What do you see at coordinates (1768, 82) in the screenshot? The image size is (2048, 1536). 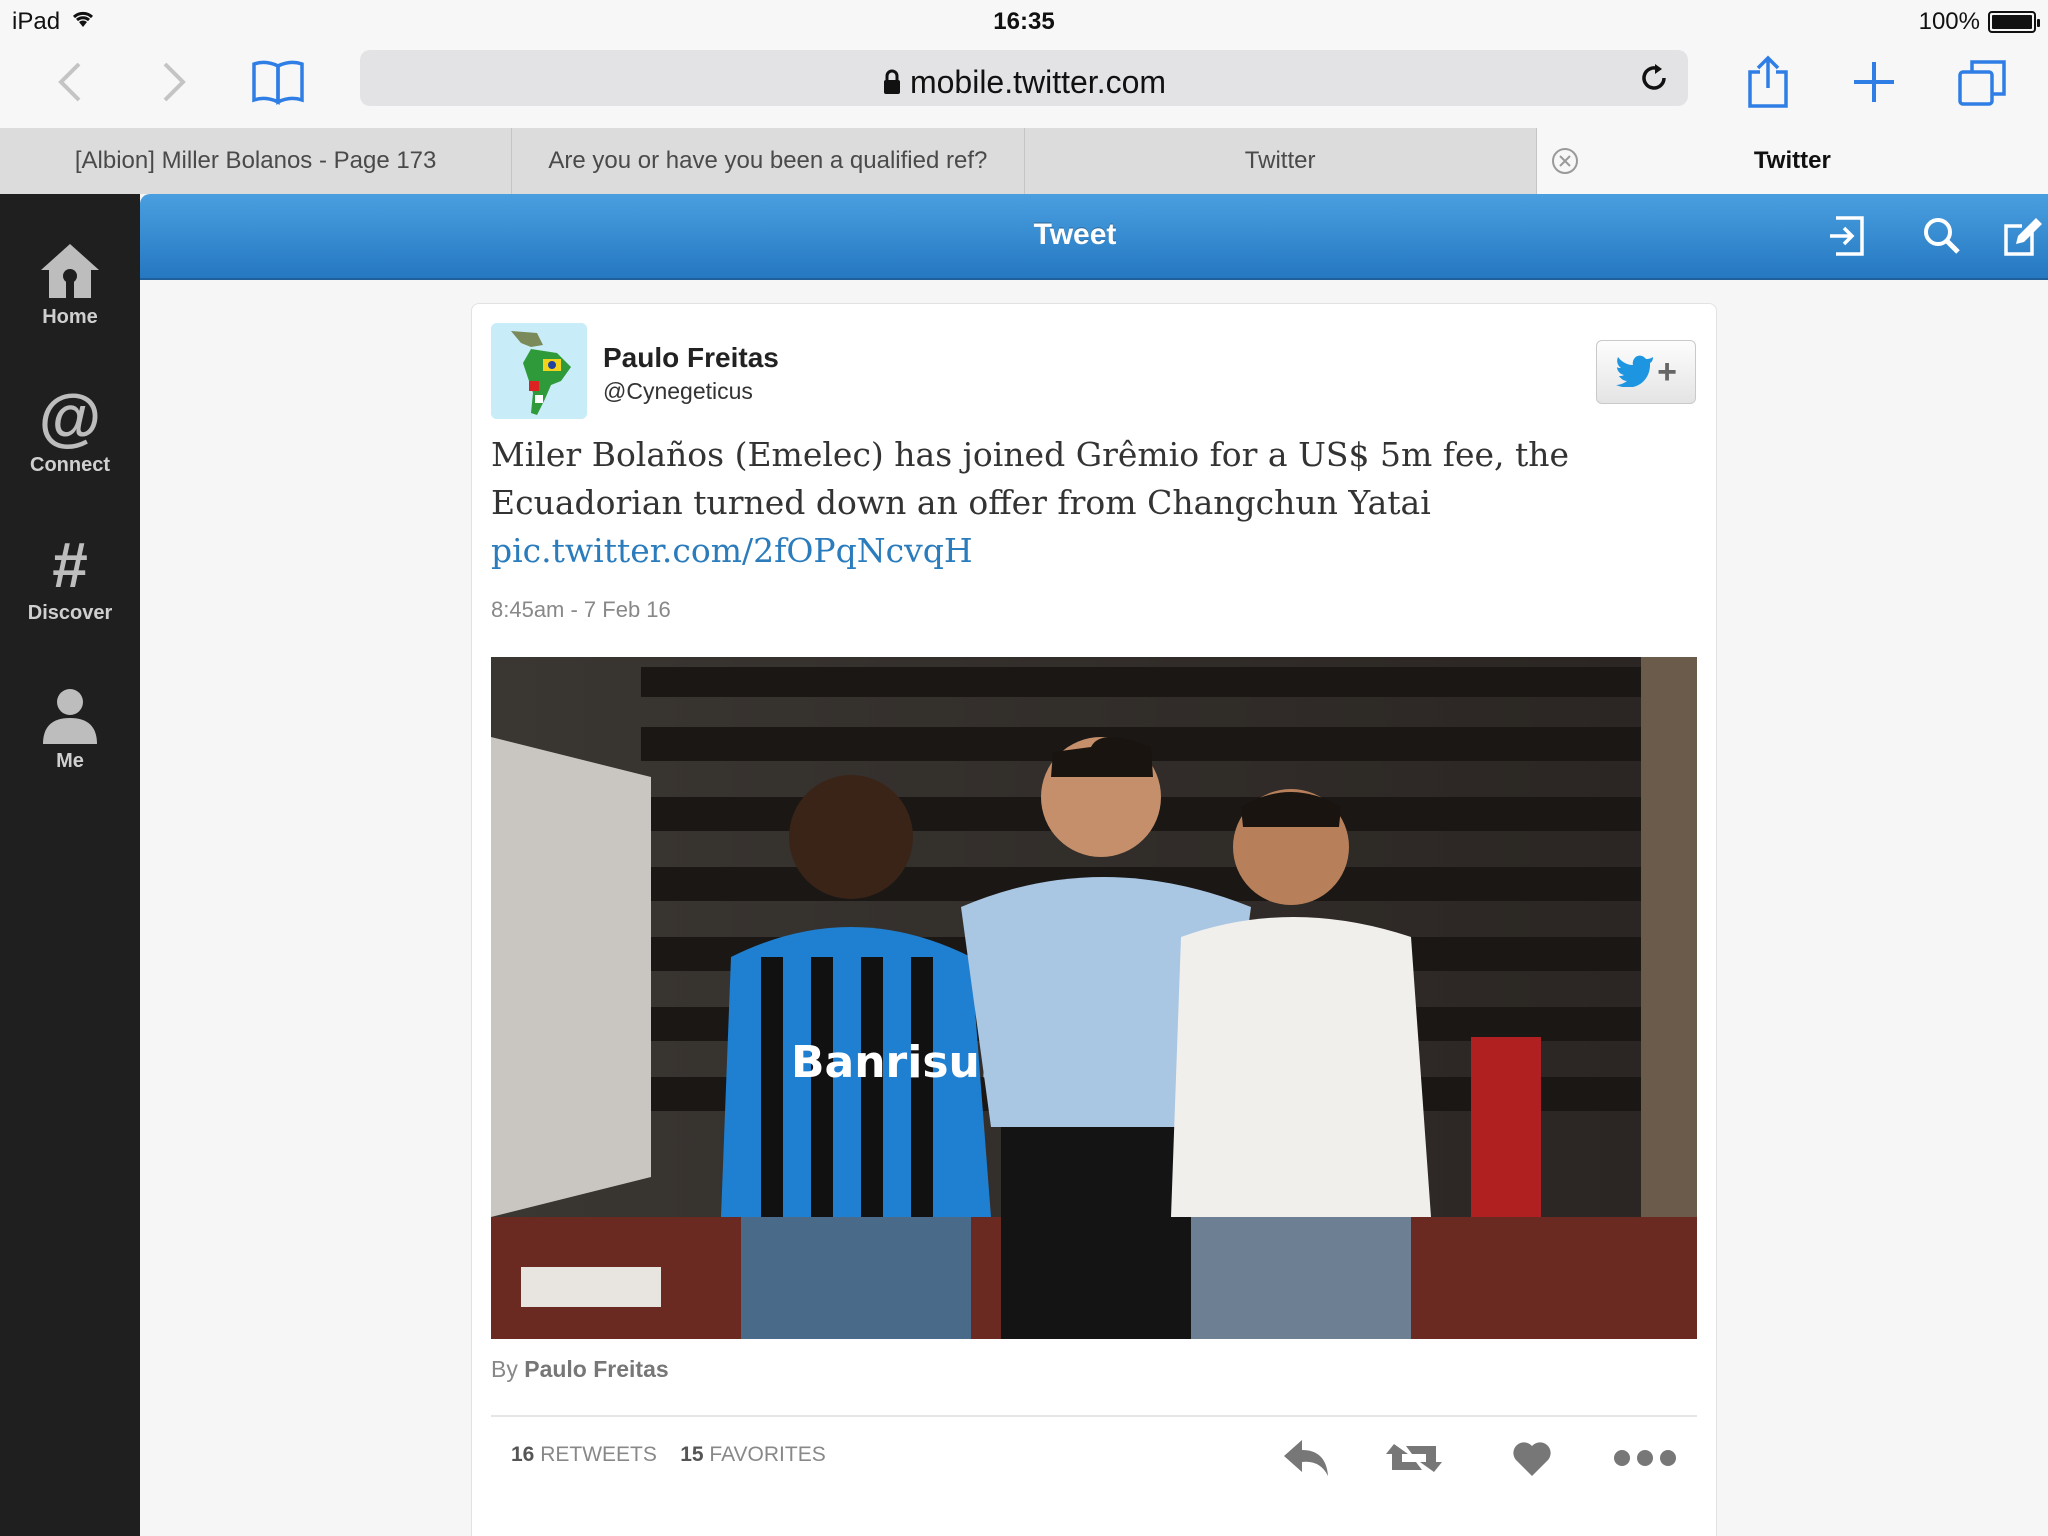 I see `share-icon` at bounding box center [1768, 82].